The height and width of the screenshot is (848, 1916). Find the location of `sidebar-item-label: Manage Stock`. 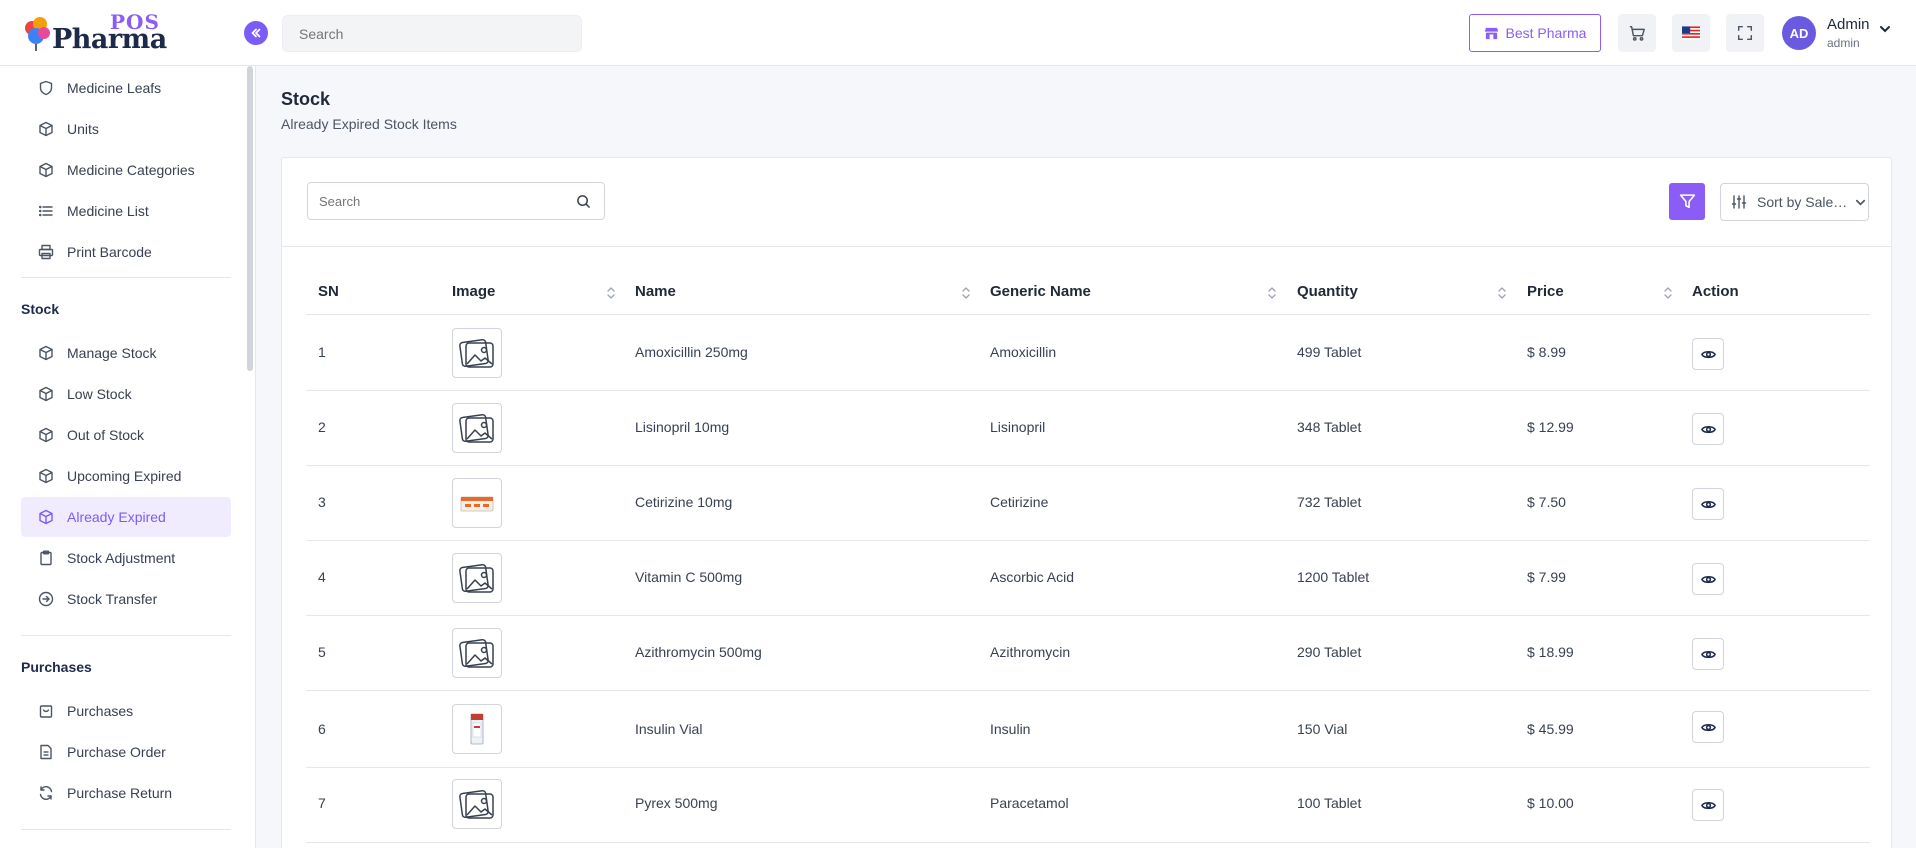

sidebar-item-label: Manage Stock is located at coordinates (112, 353).